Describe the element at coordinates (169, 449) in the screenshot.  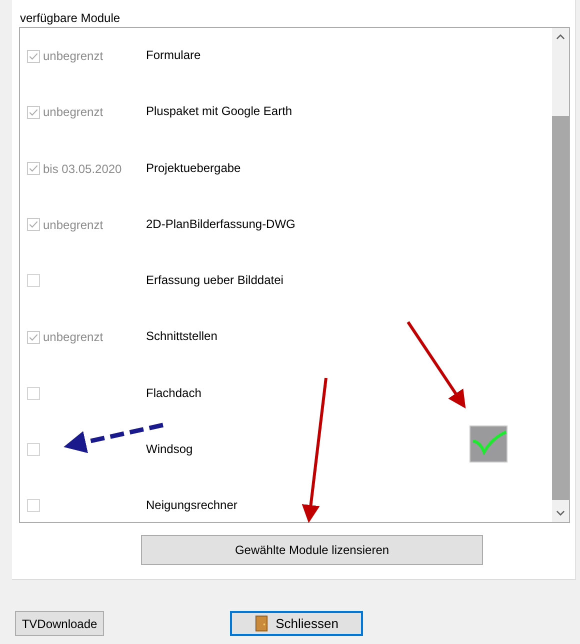
I see `module-name: Windsog` at that location.